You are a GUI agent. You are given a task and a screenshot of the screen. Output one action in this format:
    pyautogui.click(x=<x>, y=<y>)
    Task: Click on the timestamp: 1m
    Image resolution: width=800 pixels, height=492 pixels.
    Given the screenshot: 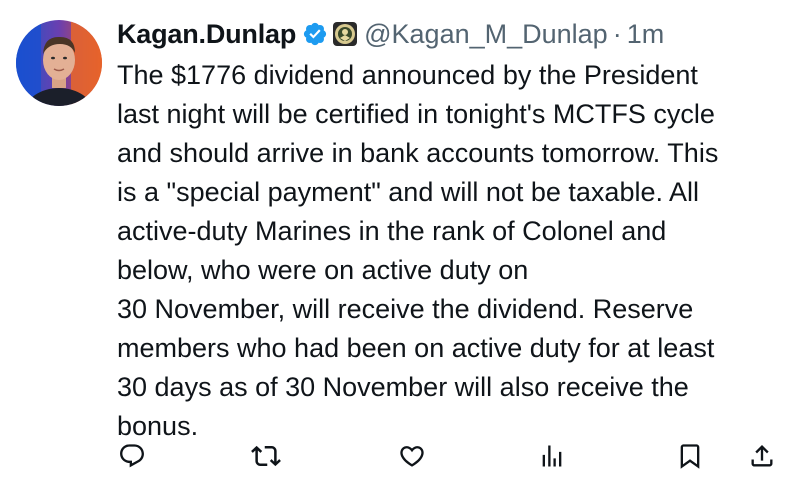 What is the action you would take?
    pyautogui.click(x=646, y=34)
    